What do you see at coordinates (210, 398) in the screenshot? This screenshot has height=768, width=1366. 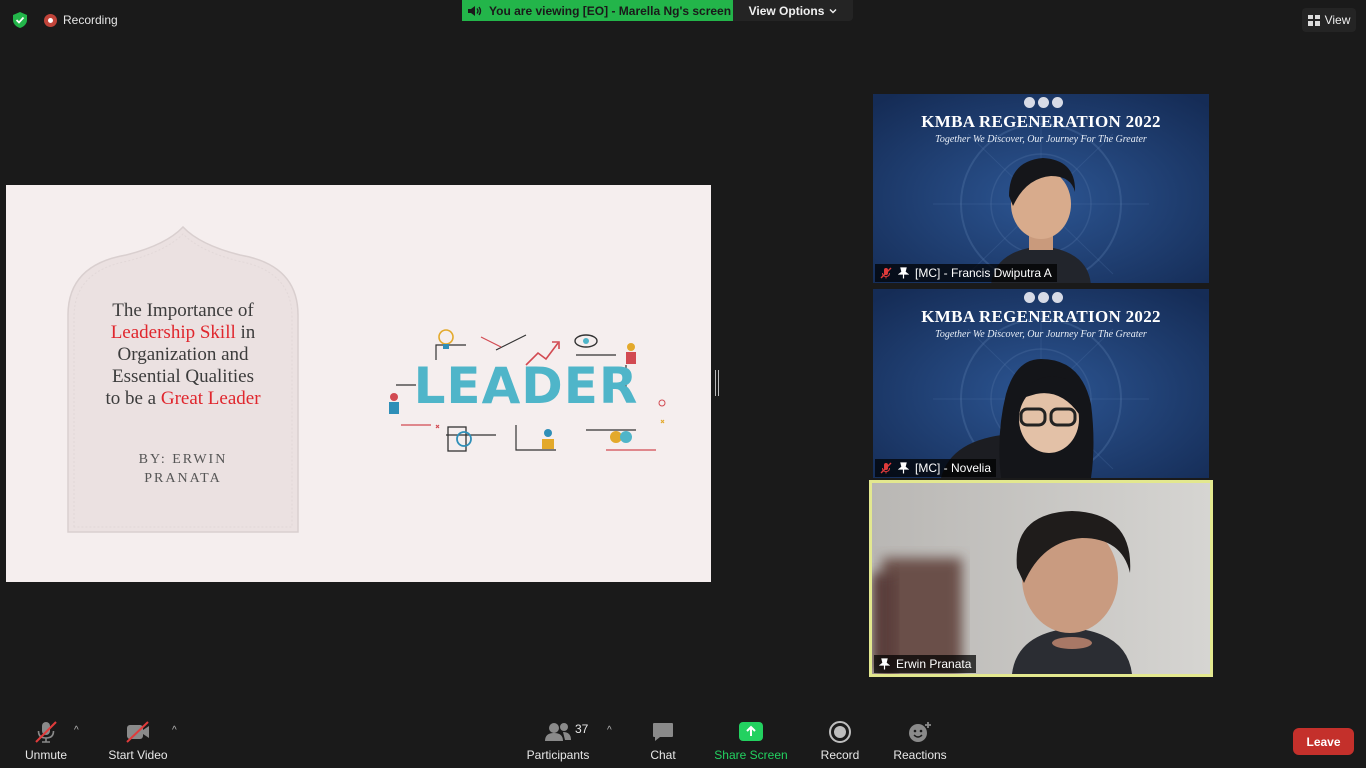 I see `slide-title-highlight: Great Leader` at bounding box center [210, 398].